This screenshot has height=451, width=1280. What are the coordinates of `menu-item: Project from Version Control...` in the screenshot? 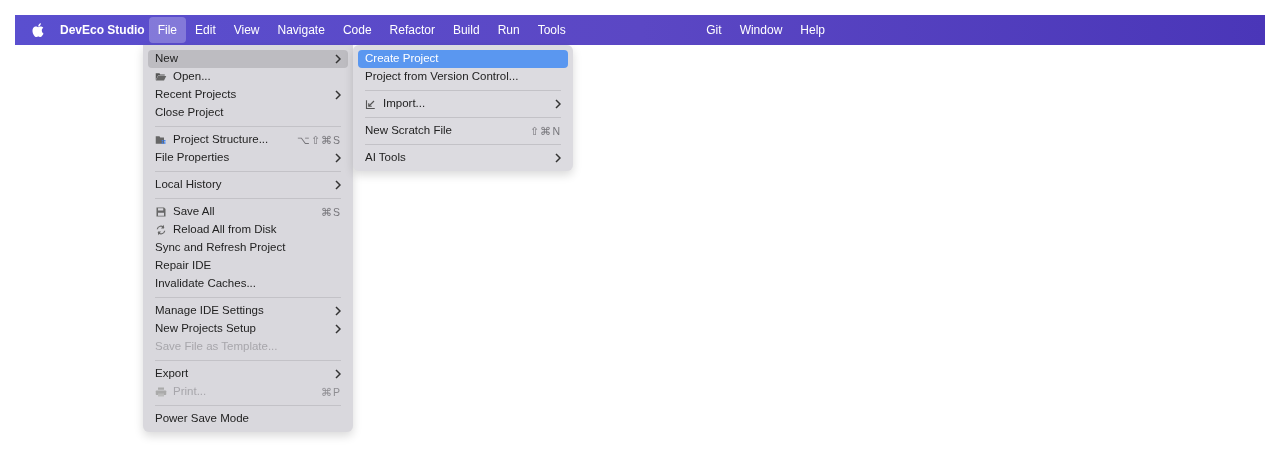 It's located at (463, 77).